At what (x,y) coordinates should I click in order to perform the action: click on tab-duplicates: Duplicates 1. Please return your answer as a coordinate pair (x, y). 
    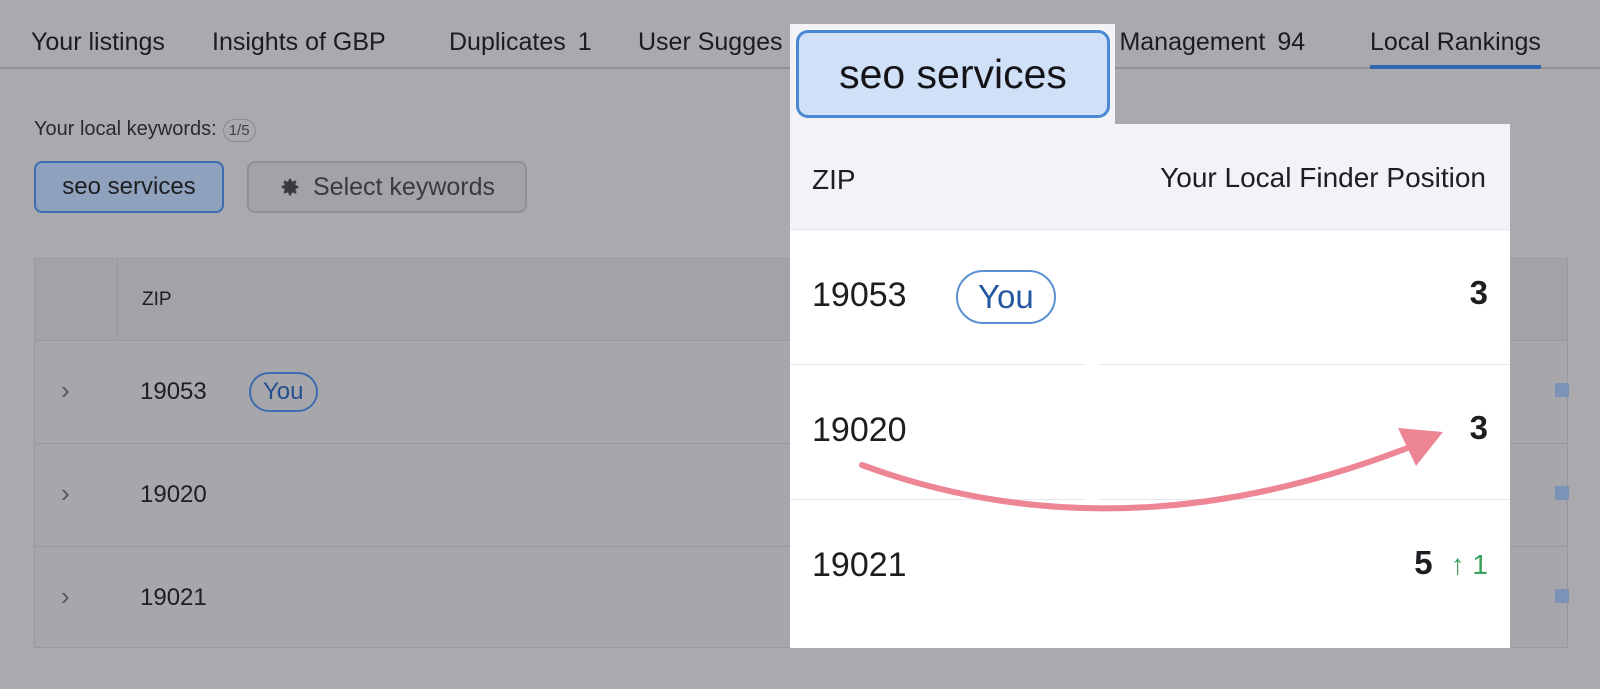
    Looking at the image, I should click on (520, 42).